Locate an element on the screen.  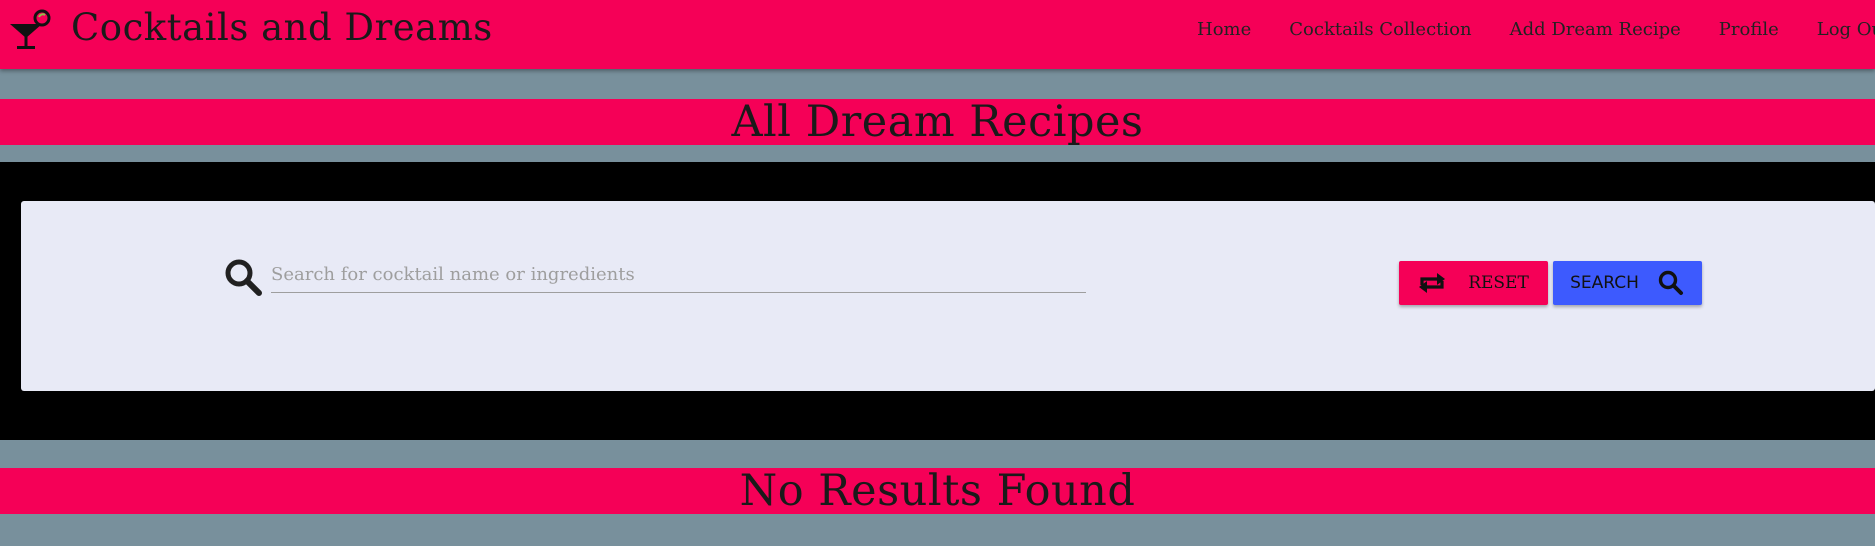
nav-add-dream-recipe: Add Dream Recipe is located at coordinates (1595, 29).